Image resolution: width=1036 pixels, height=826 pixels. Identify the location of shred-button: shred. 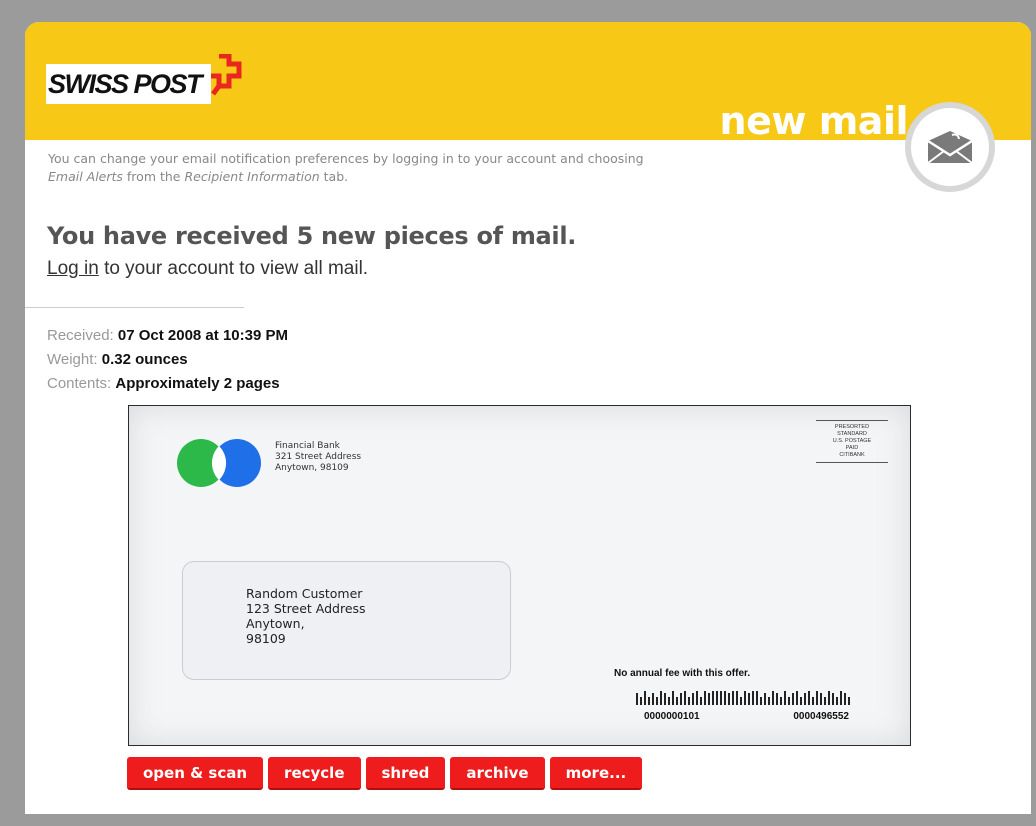
(405, 773).